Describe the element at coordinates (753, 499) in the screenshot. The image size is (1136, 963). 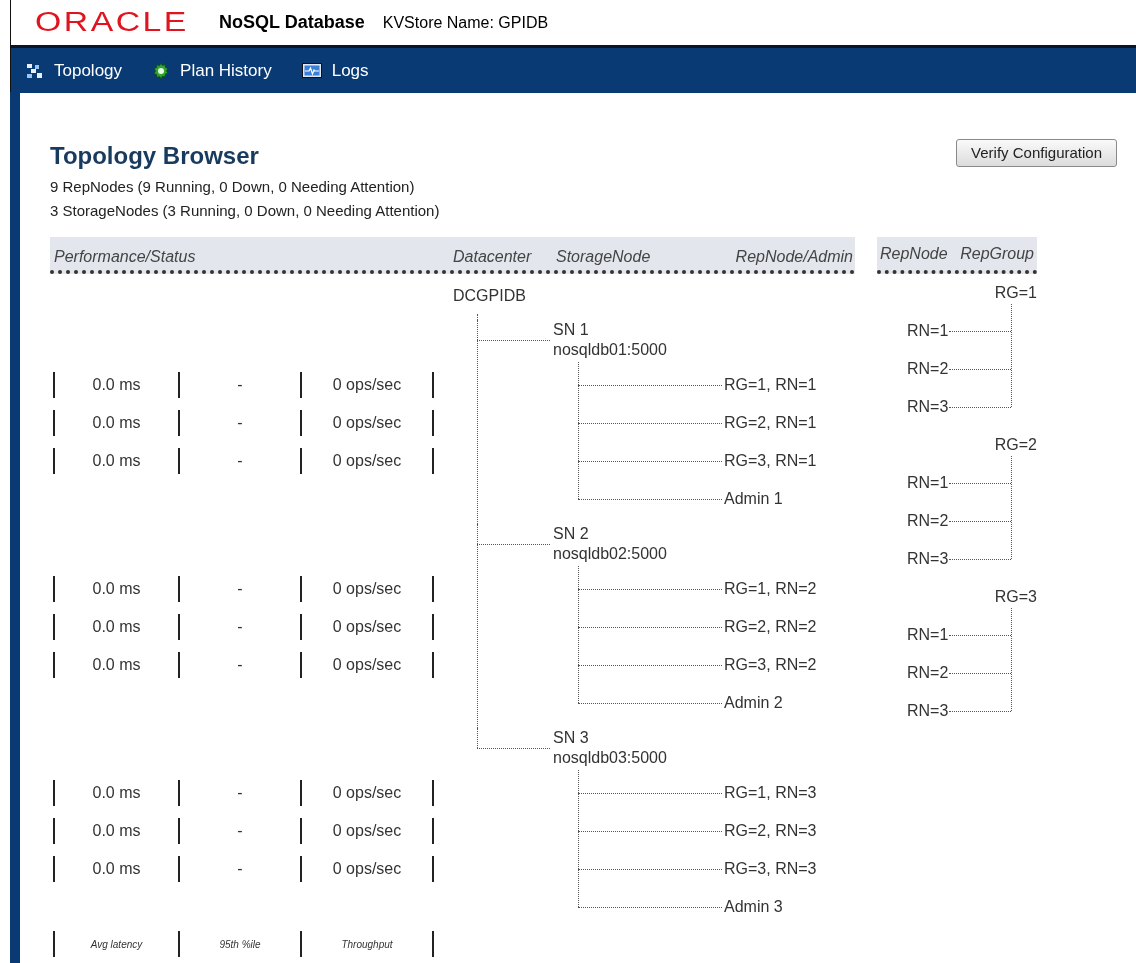
I see `admin-label: Admin 1` at that location.